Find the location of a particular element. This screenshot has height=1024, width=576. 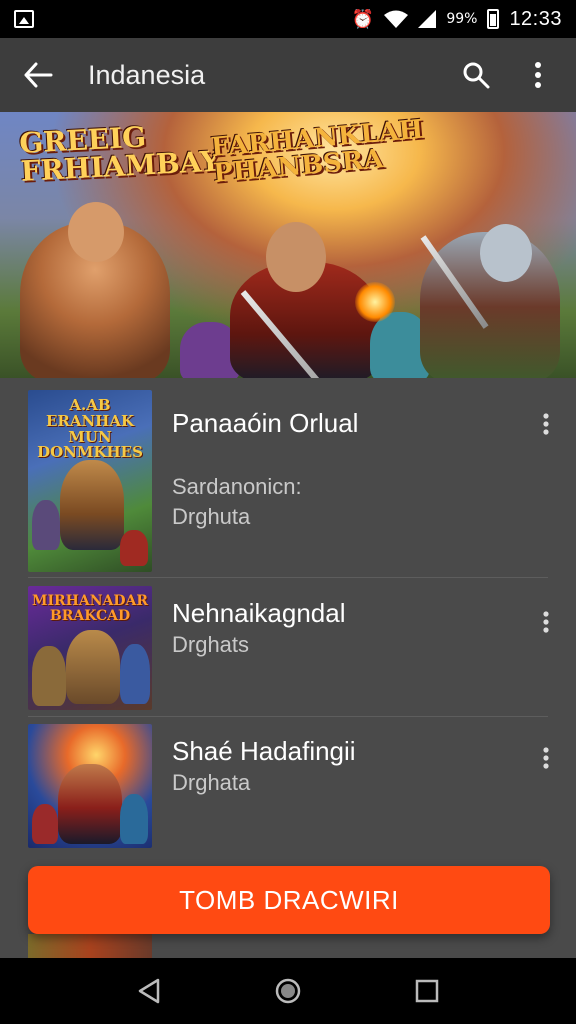

alarm-icon: ⏰ is located at coordinates (363, 19).